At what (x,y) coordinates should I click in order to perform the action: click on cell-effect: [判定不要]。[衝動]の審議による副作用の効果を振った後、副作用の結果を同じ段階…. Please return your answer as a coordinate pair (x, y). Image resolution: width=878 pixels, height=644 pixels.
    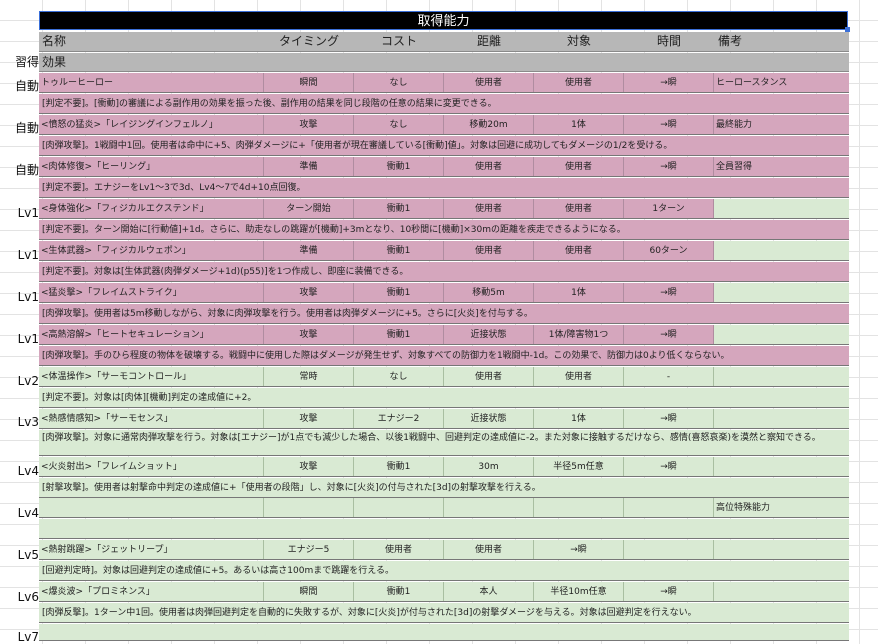
    Looking at the image, I should click on (444, 104).